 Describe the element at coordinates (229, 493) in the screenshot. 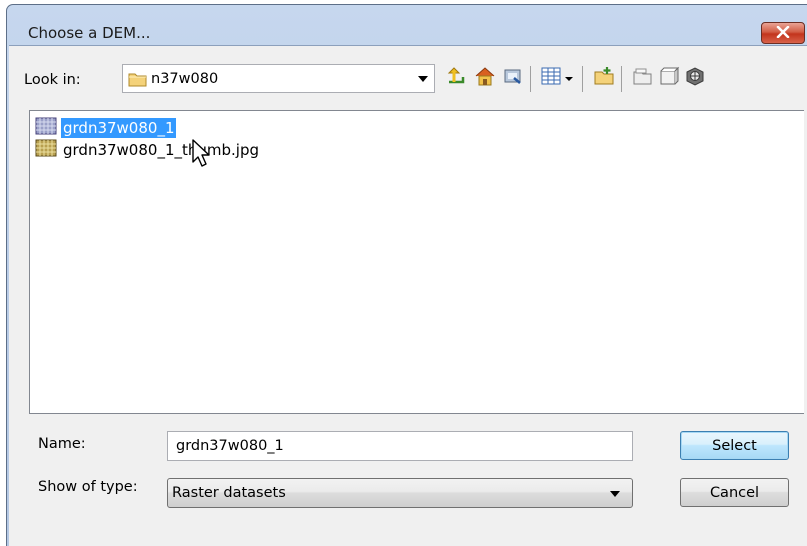

I see `show-of-type-value: Raster datasets` at that location.